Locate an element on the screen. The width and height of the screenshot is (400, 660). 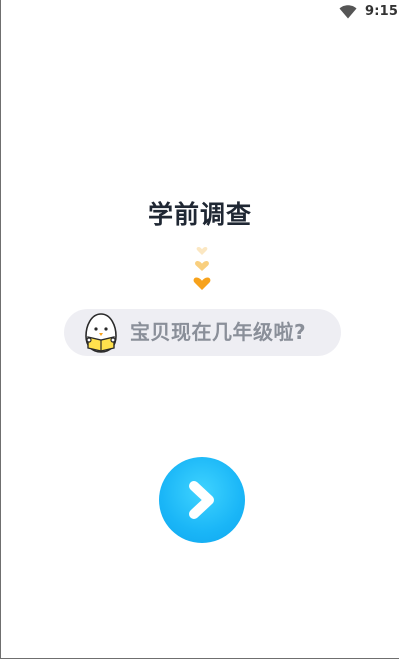
wifi-icon is located at coordinates (348, 12).